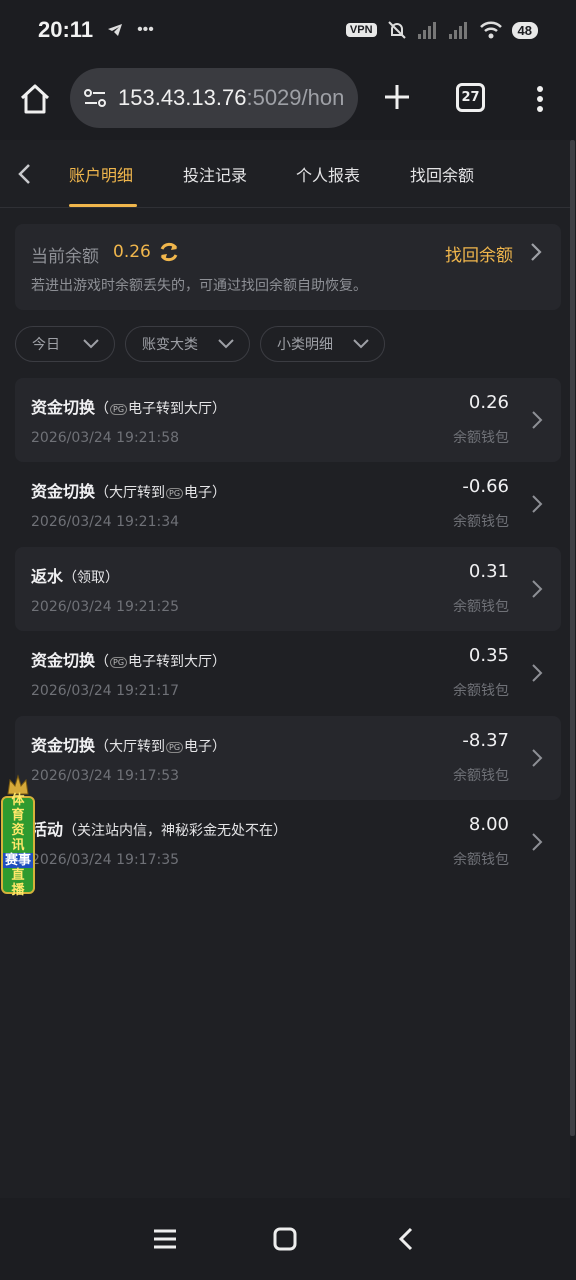 The width and height of the screenshot is (576, 1280). What do you see at coordinates (35, 99) in the screenshot?
I see `home-icon` at bounding box center [35, 99].